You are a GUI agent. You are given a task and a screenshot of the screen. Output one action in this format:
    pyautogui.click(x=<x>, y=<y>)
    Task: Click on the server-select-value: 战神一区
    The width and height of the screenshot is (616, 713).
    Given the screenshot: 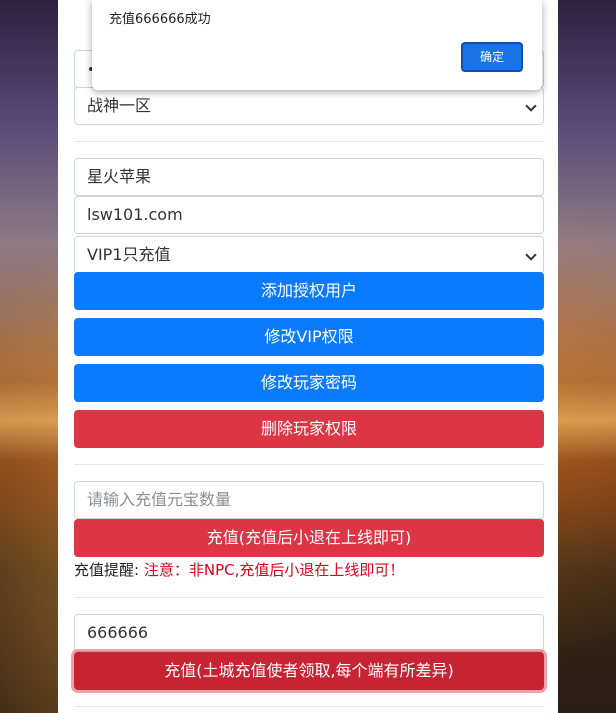 What is the action you would take?
    pyautogui.click(x=119, y=105)
    